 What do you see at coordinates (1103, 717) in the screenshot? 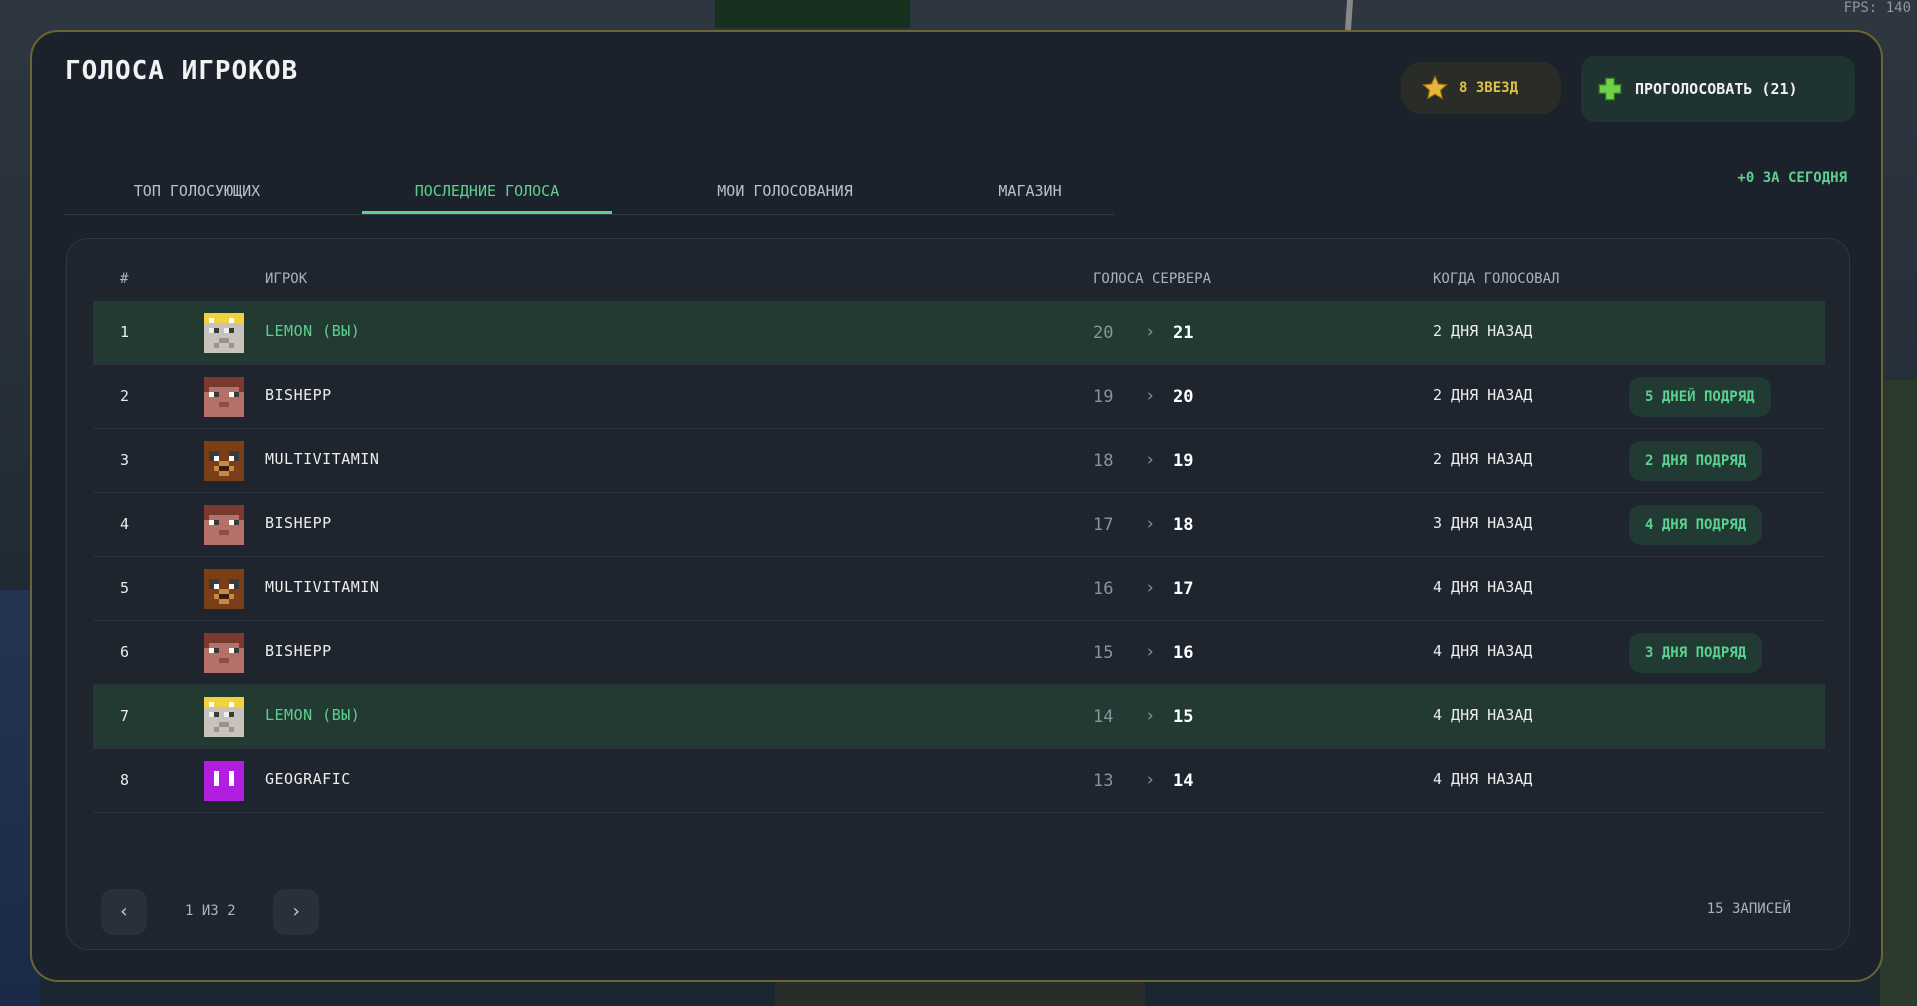
I see `votes-before: 14` at bounding box center [1103, 717].